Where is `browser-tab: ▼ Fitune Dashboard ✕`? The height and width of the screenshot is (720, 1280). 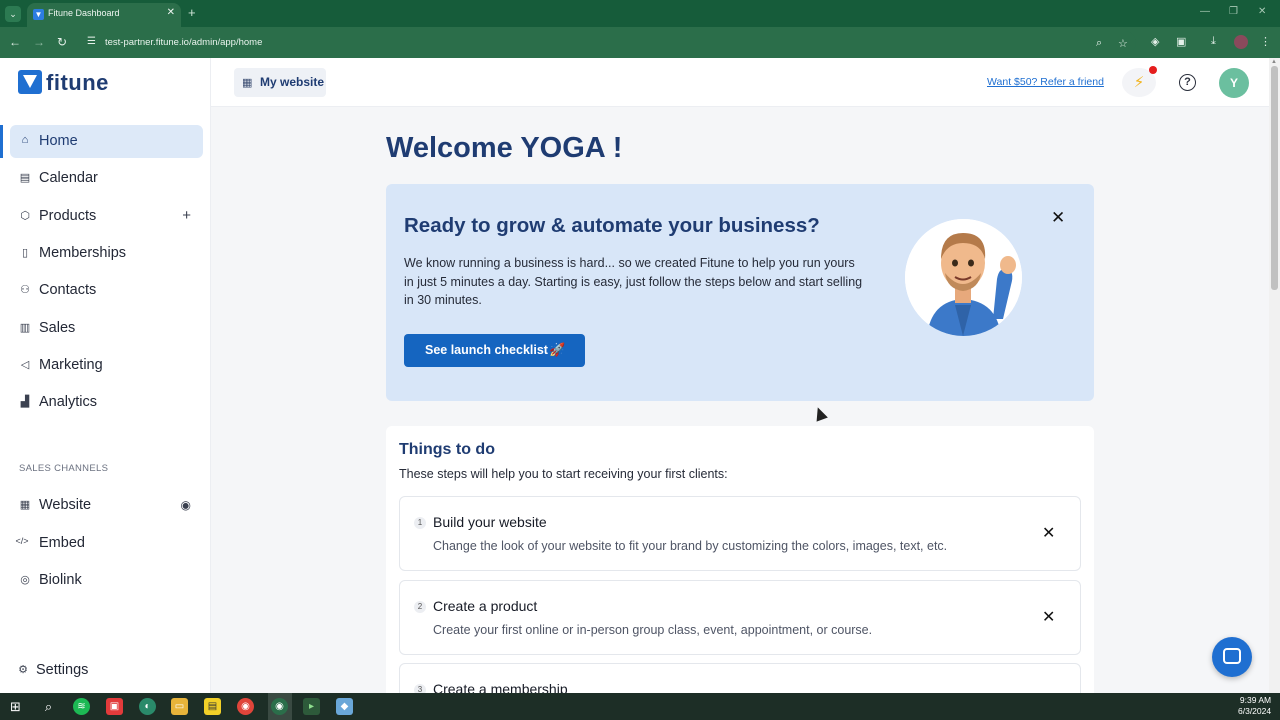 browser-tab: ▼ Fitune Dashboard ✕ is located at coordinates (104, 15).